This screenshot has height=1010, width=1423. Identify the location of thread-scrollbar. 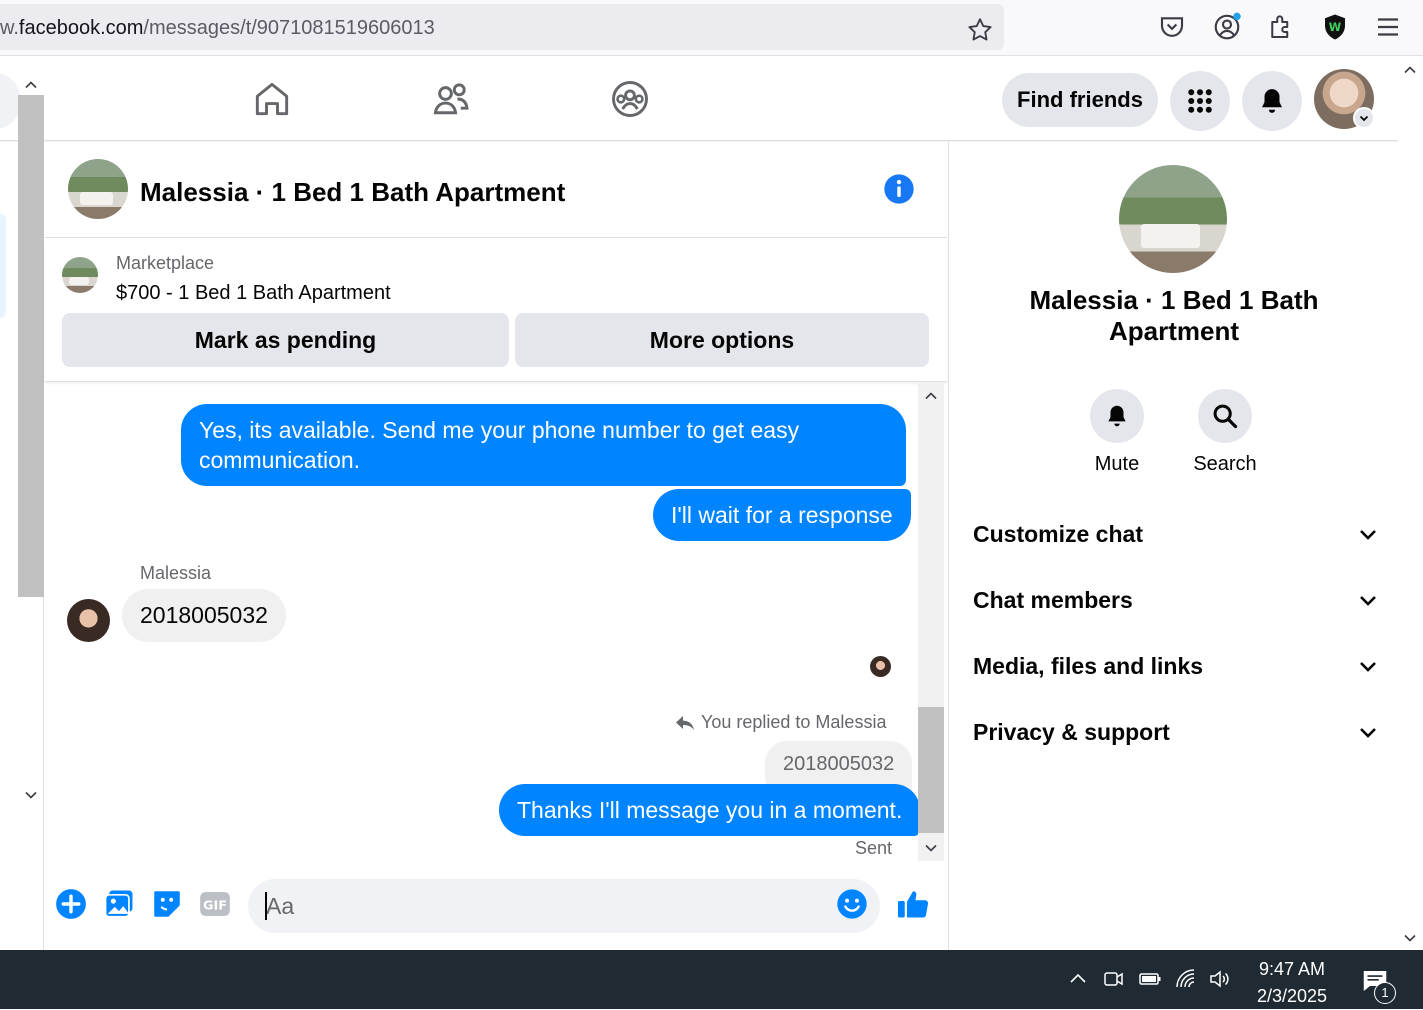
(931, 622).